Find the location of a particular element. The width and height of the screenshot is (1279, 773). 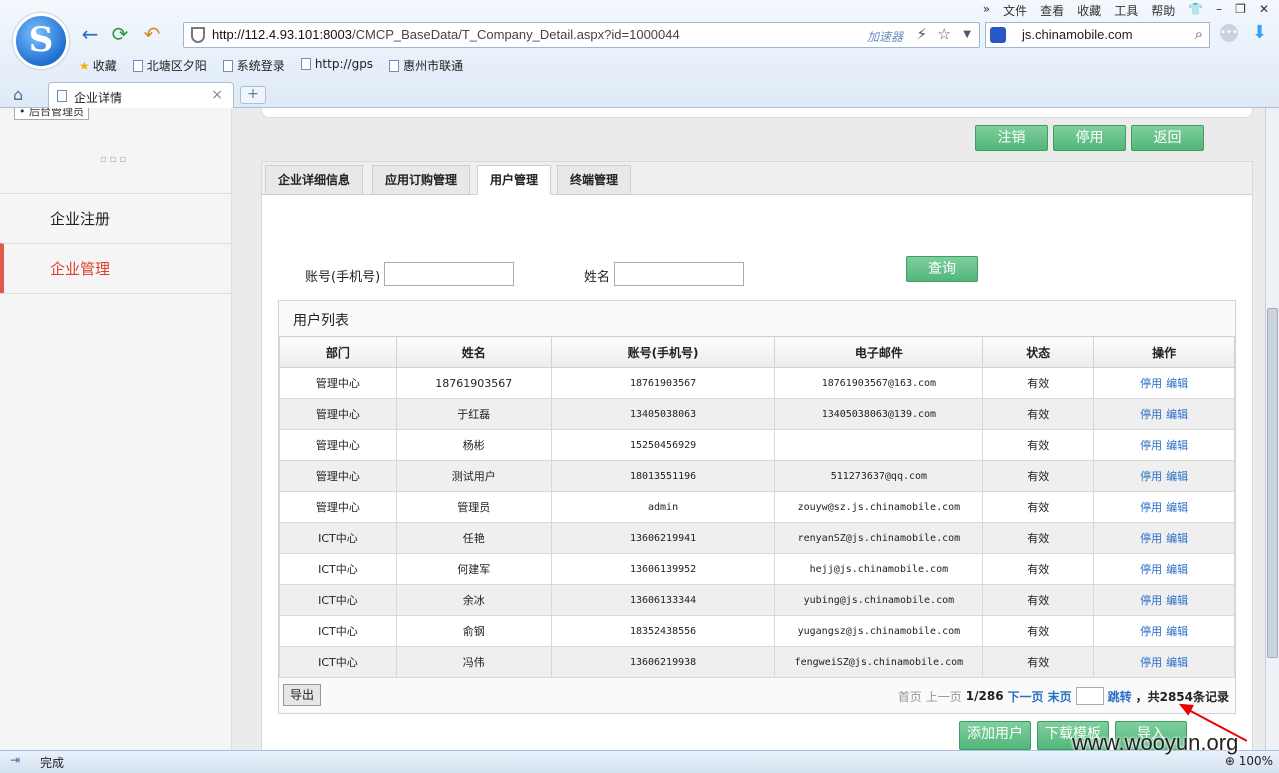

add-user-button: 添加用户 is located at coordinates (995, 735).